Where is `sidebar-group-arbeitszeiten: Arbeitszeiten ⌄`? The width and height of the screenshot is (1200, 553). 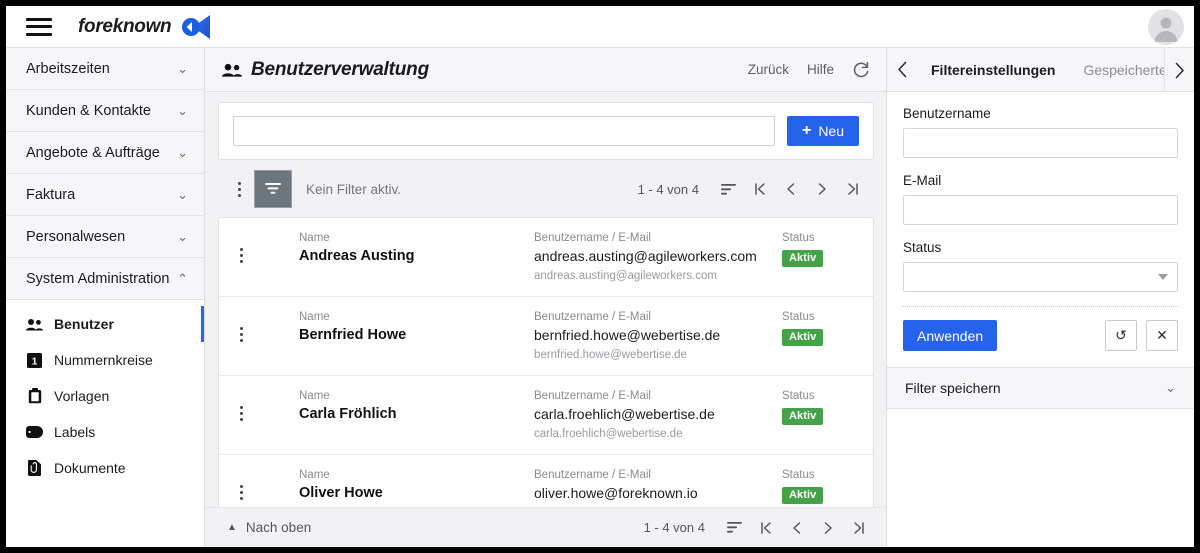 sidebar-group-arbeitszeiten: Arbeitszeiten ⌄ is located at coordinates (105, 69).